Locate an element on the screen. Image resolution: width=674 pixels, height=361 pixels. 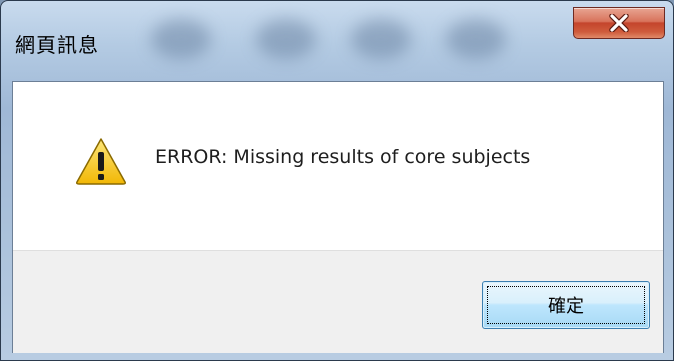
close-icon is located at coordinates (619, 23).